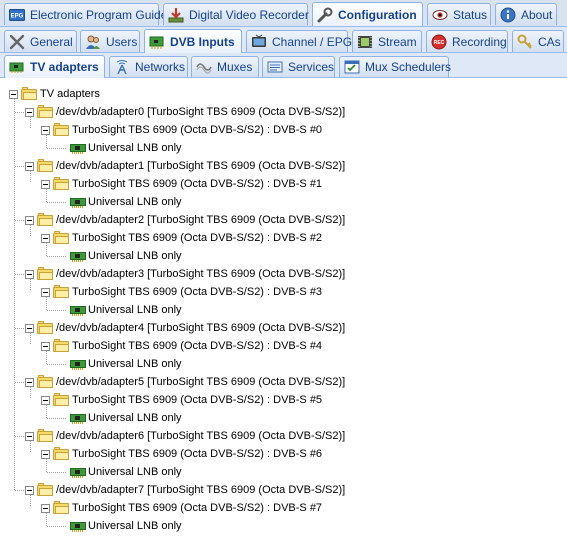  What do you see at coordinates (176, 15) in the screenshot?
I see `download-icon` at bounding box center [176, 15].